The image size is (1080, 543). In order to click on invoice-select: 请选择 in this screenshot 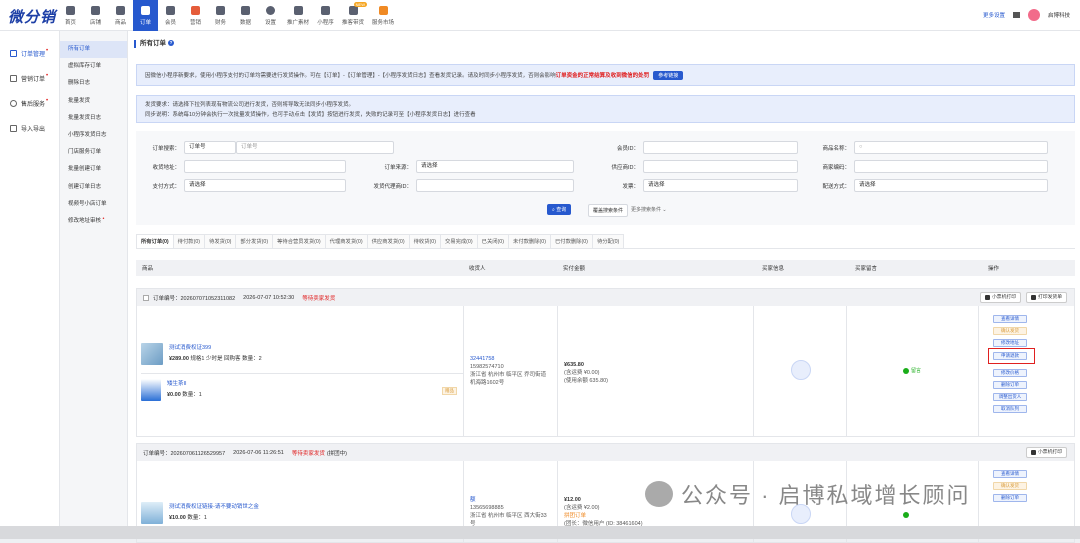, I will do `click(720, 185)`.